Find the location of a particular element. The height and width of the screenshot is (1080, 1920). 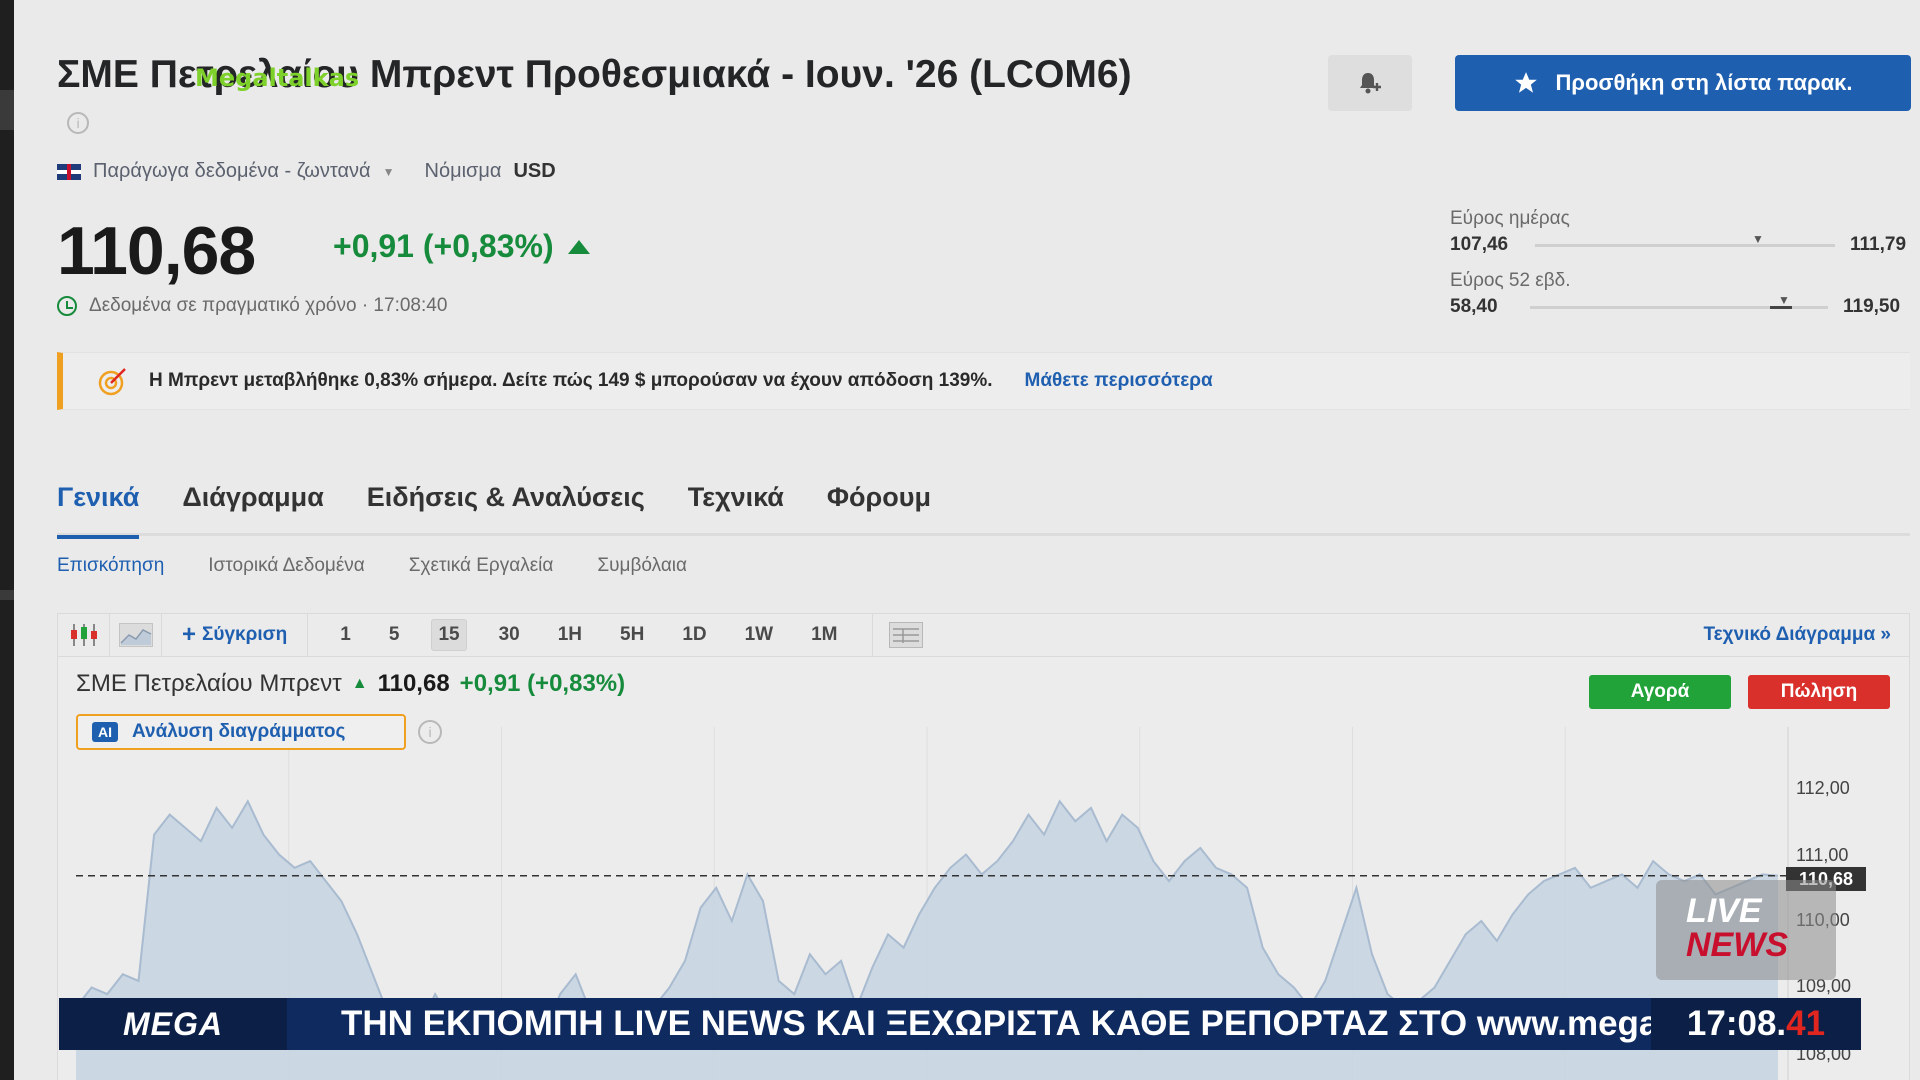

day-range-high: 111,79 is located at coordinates (1878, 244).